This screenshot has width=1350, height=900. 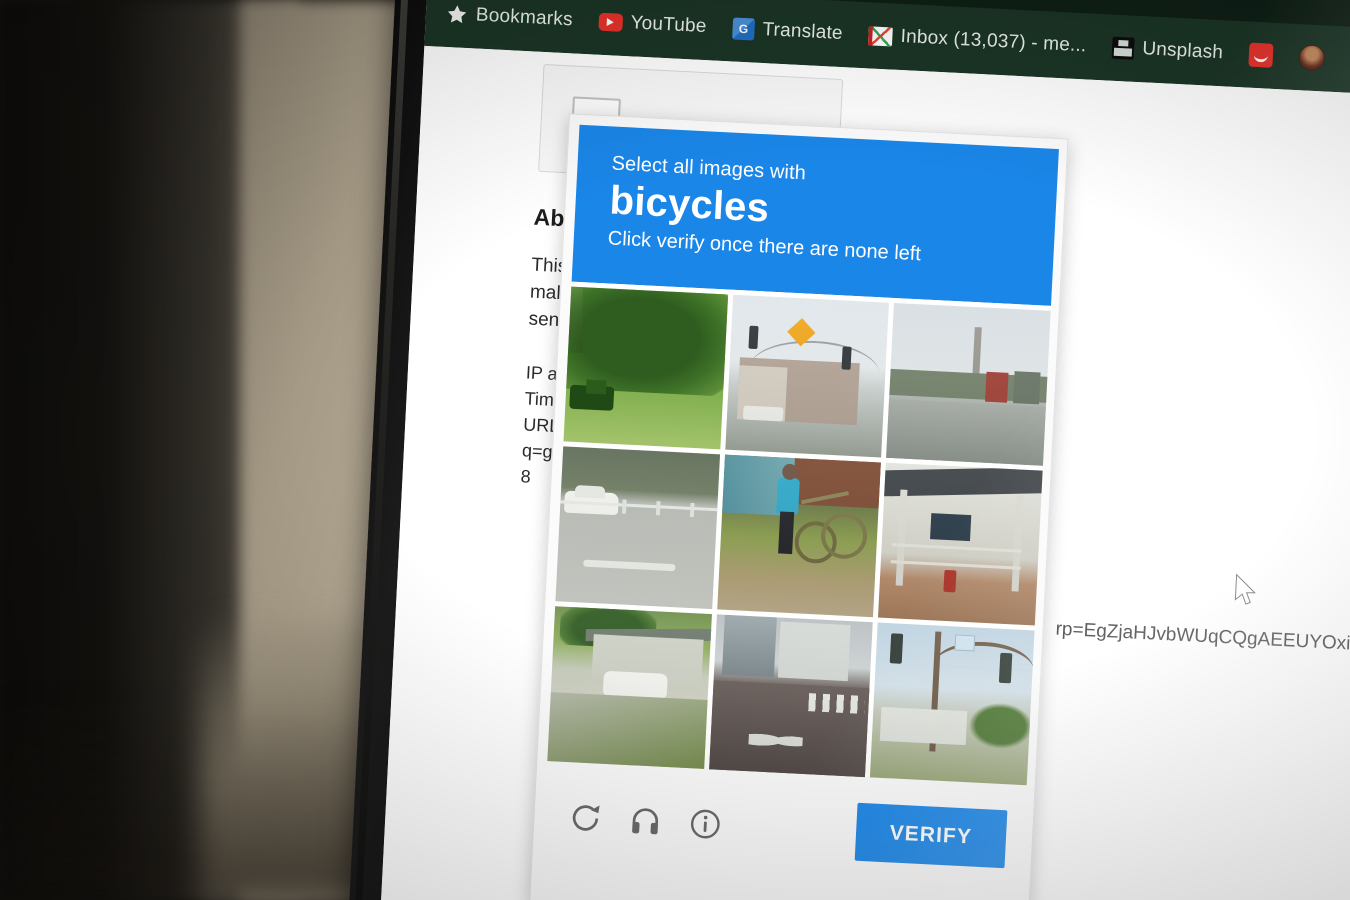 What do you see at coordinates (669, 25) in the screenshot?
I see `bookmark-label: YouTube` at bounding box center [669, 25].